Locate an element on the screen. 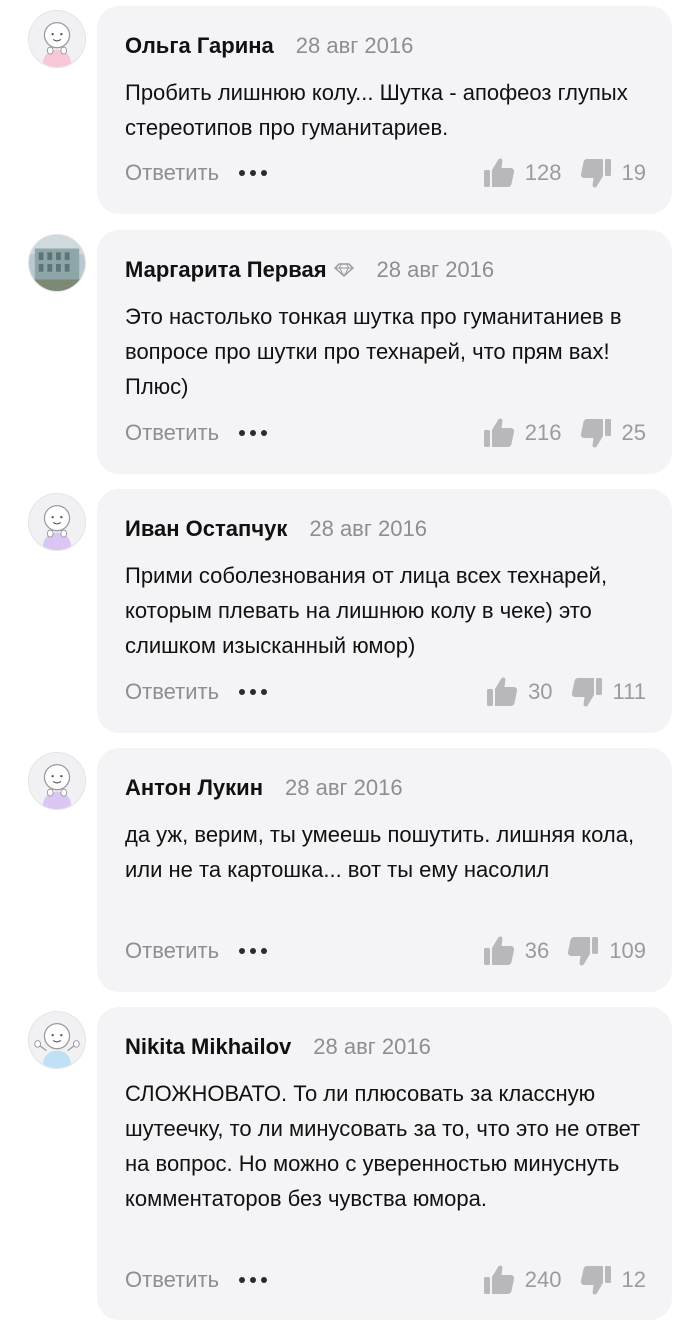  comment-actions: Ответить 240 12 is located at coordinates (385, 1280).